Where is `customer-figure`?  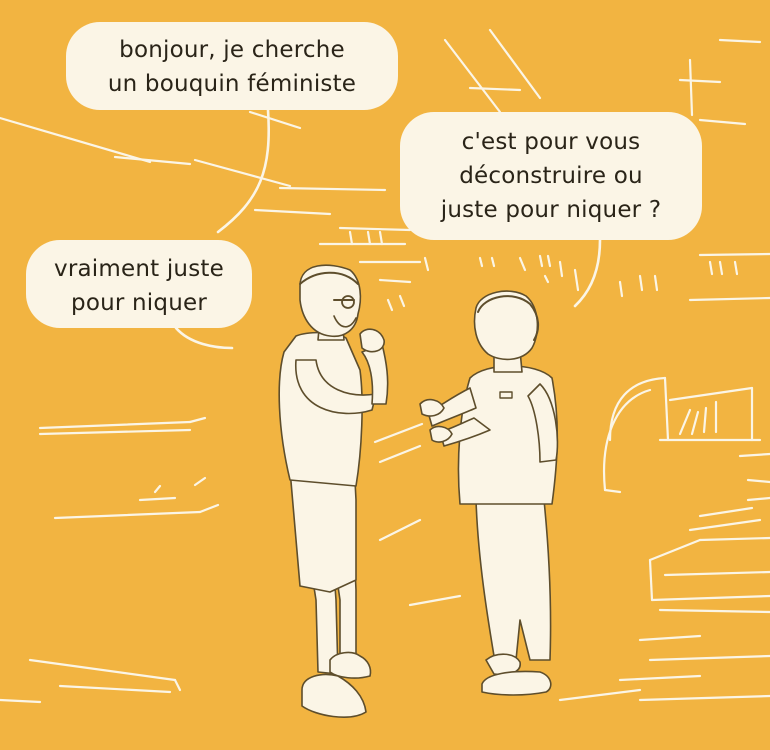 customer-figure is located at coordinates (333, 491).